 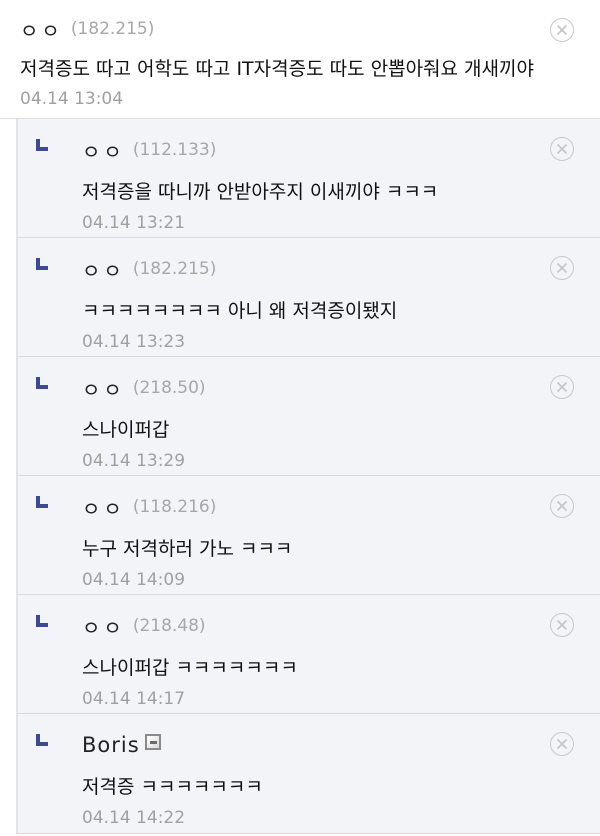 I want to click on reply-text: 누구 저격하러 가노 ㅋㅋㅋ, so click(x=187, y=549).